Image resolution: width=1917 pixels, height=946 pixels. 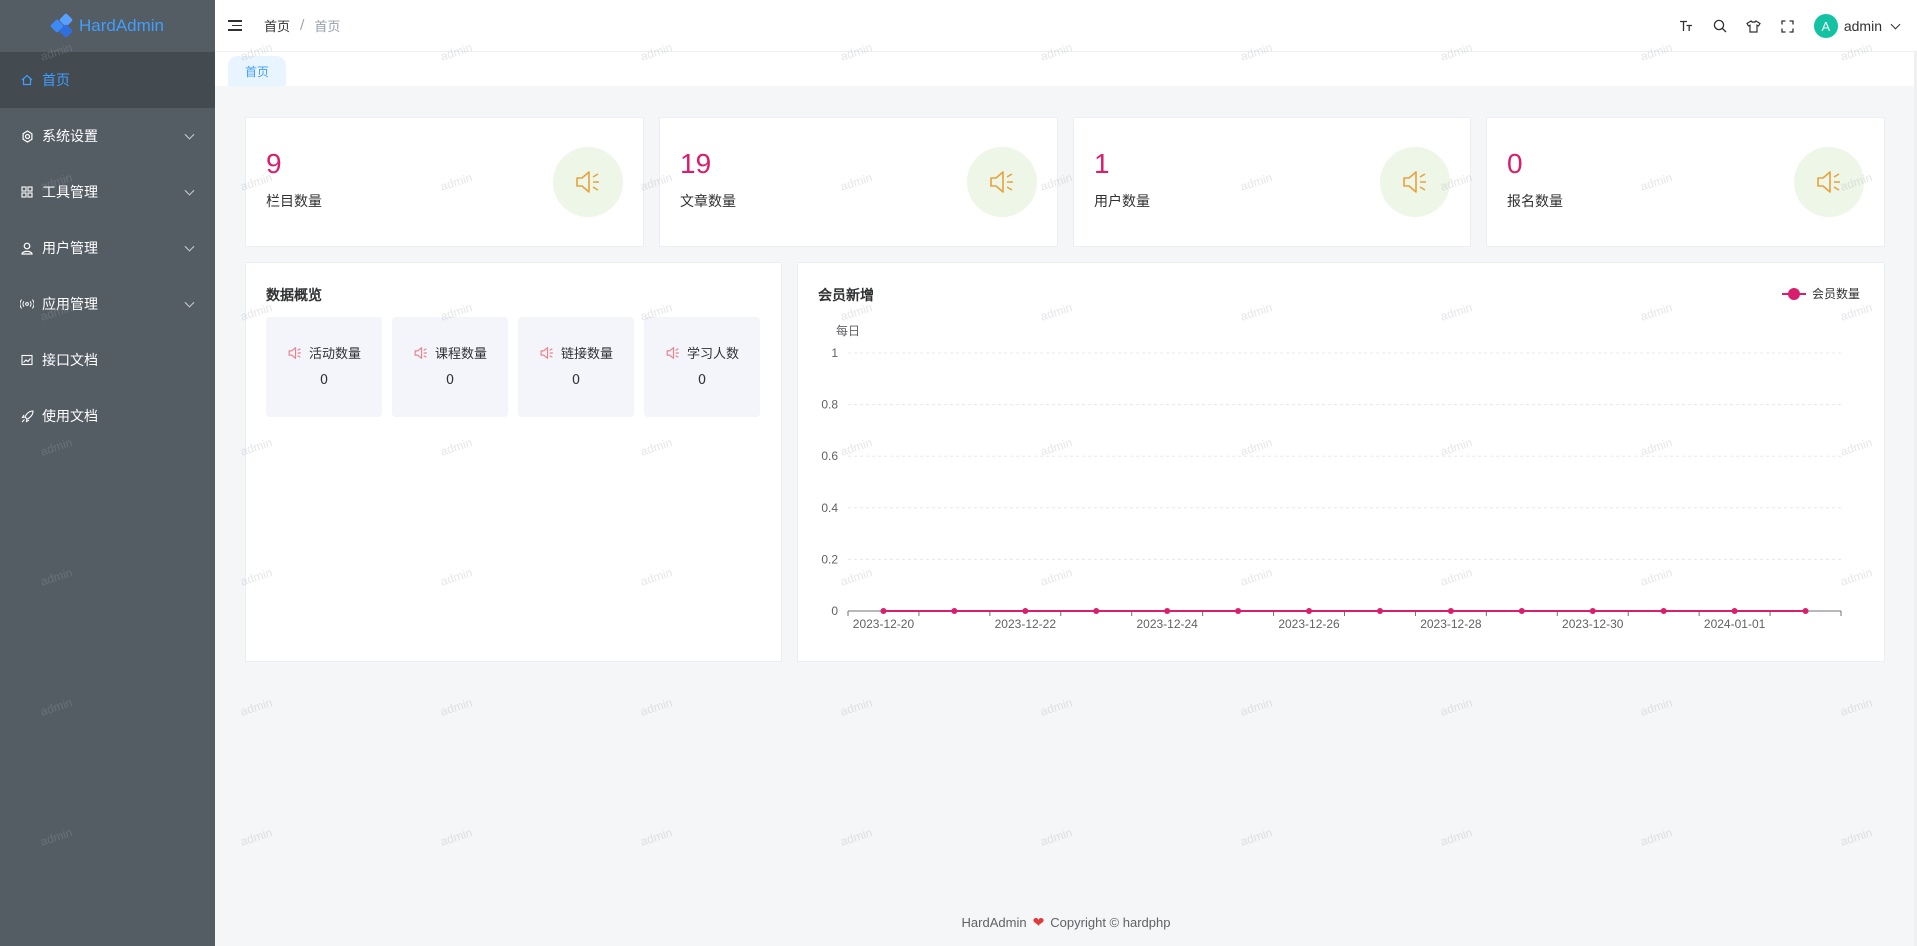 I want to click on sidebar-item-api-docs: 接口文档, so click(x=107, y=360).